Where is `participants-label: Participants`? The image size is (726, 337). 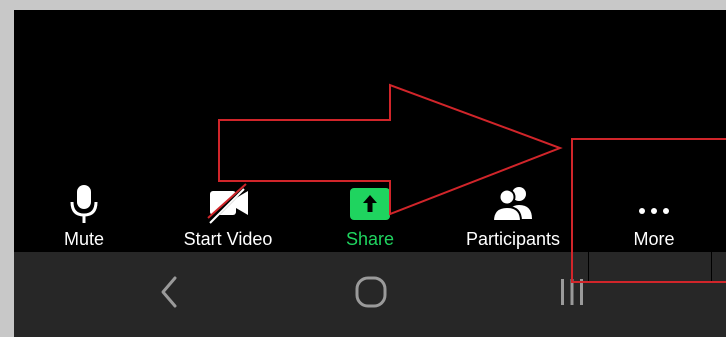 participants-label: Participants is located at coordinates (513, 239).